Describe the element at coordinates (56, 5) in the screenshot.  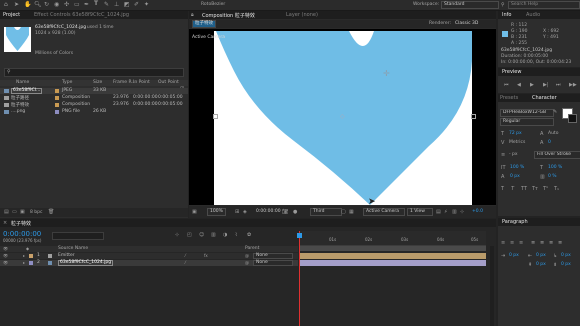
I see `camera-tool-icon: ◉` at that location.